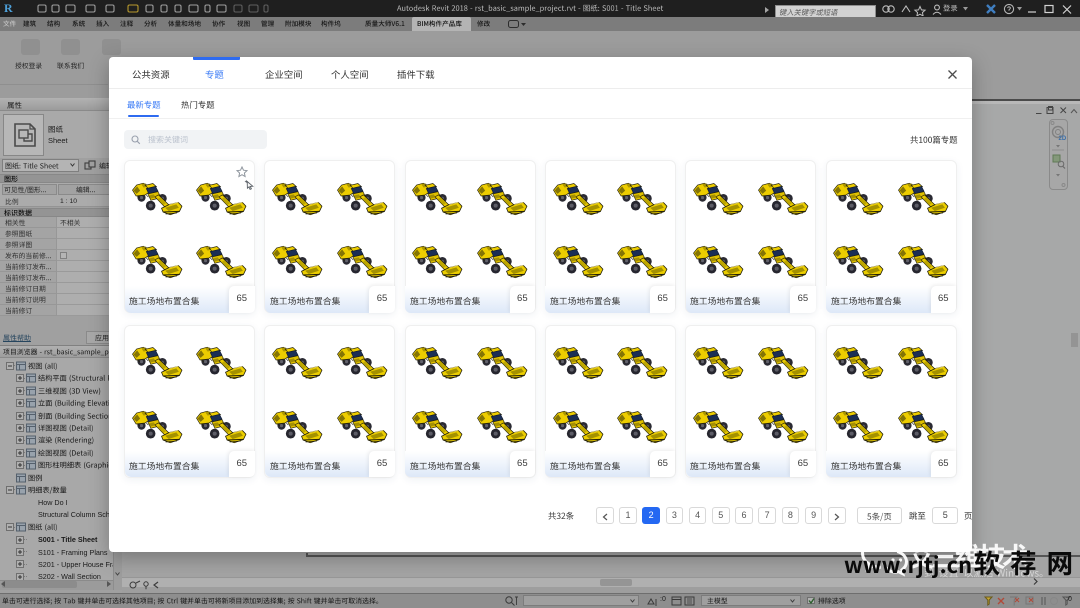 This screenshot has width=1080, height=608. Describe the element at coordinates (1063, 139) in the screenshot. I see `svg-text: 2D` at that location.